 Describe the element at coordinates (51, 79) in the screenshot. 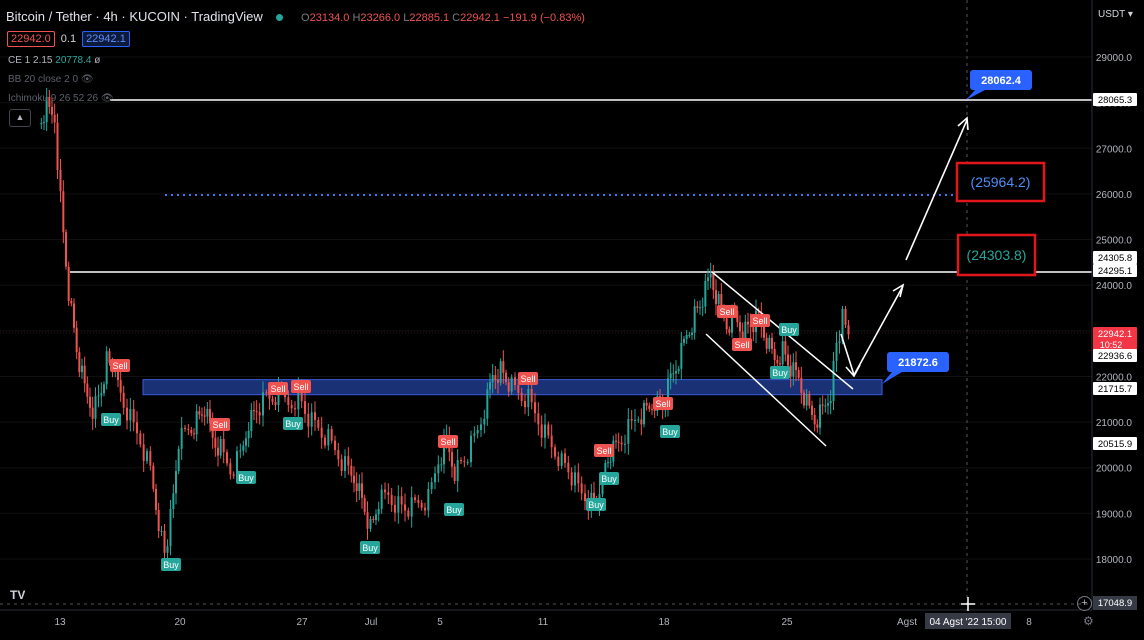

I see `indicator-bb: BB 20 close 2 0 👁` at that location.